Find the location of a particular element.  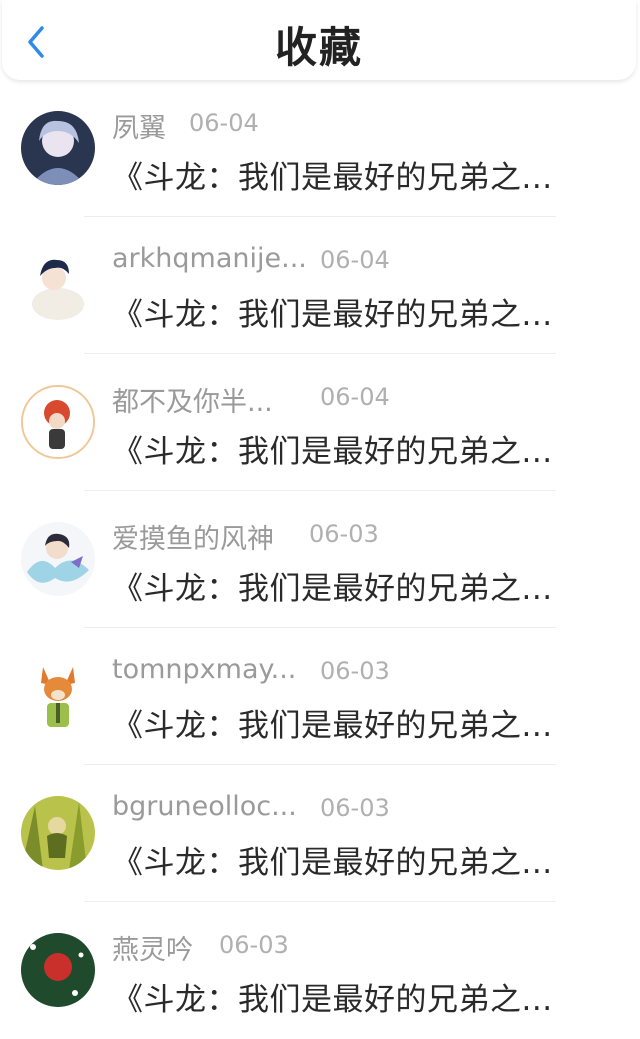

user-name: 爱摸鱼的风神 is located at coordinates (193, 536).